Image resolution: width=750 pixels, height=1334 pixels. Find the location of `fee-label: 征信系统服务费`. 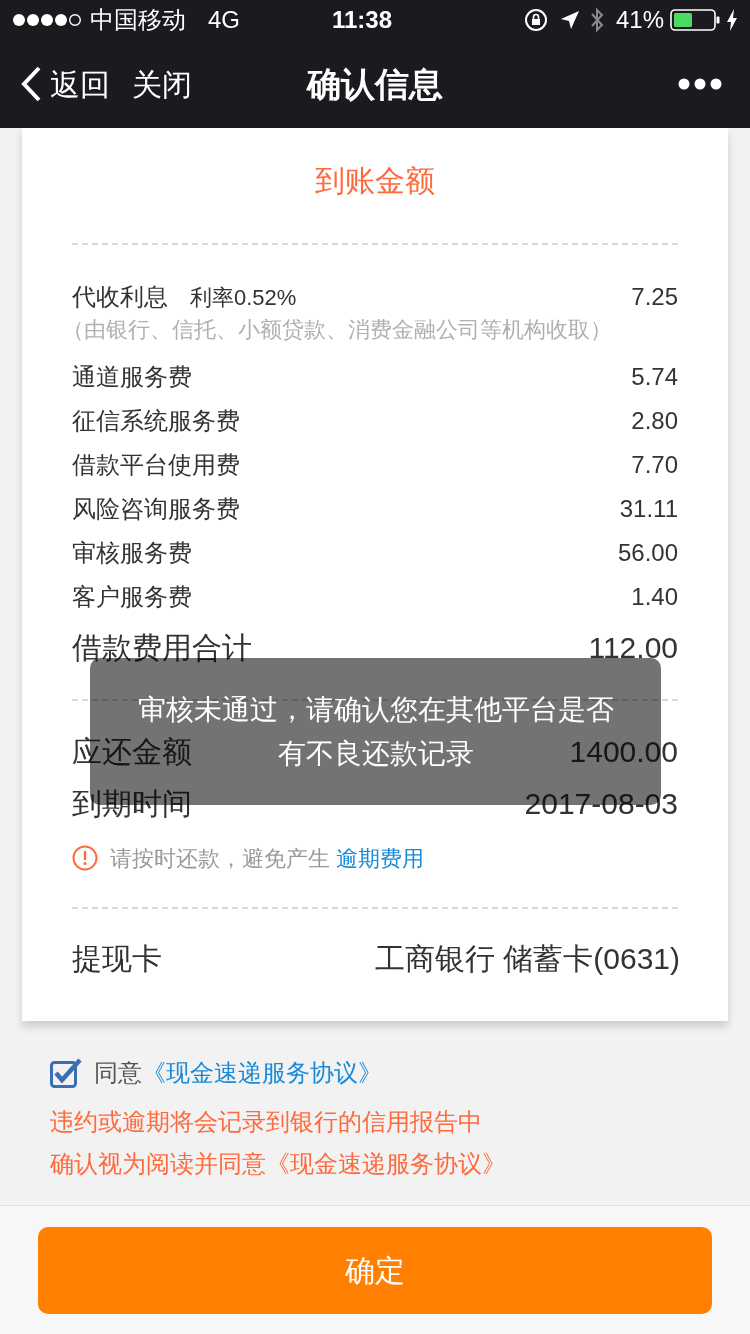

fee-label: 征信系统服务费 is located at coordinates (156, 421).